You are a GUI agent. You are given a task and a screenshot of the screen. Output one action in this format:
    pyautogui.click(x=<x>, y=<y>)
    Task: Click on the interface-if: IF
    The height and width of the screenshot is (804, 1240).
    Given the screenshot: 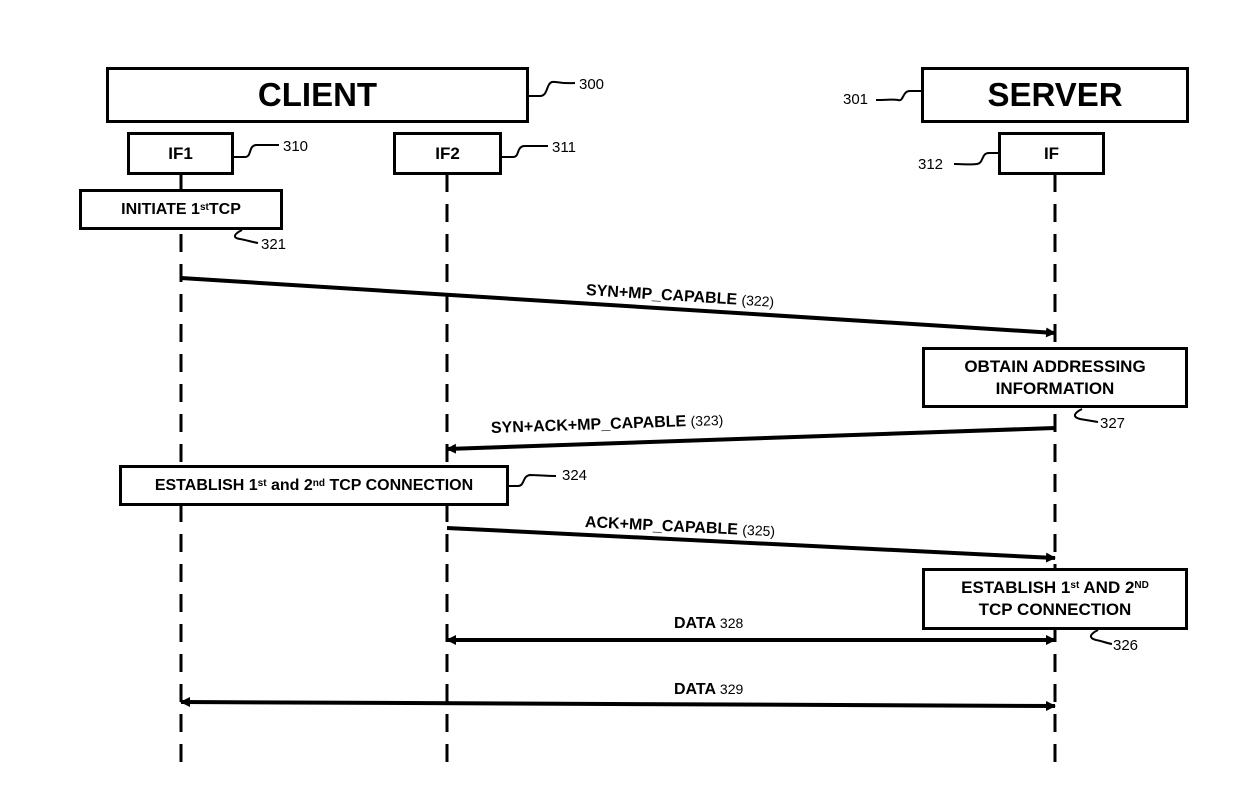 What is the action you would take?
    pyautogui.click(x=1051, y=153)
    